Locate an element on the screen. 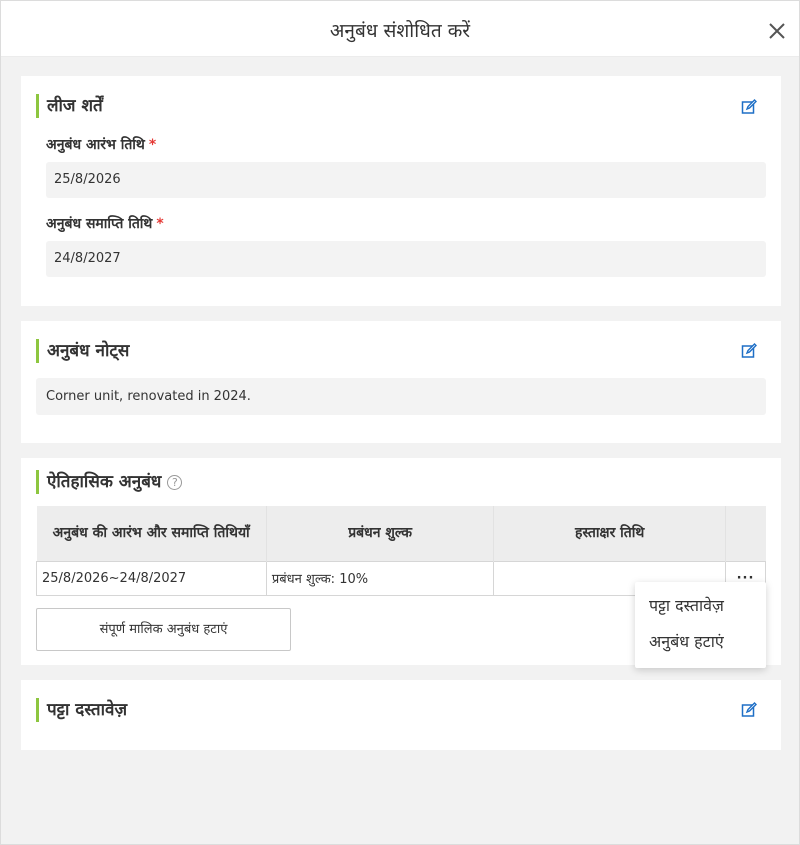 The image size is (800, 845). column-header-dates: अनुबंध की आरंभ और समाप्ति तिथियाँ is located at coordinates (151, 533).